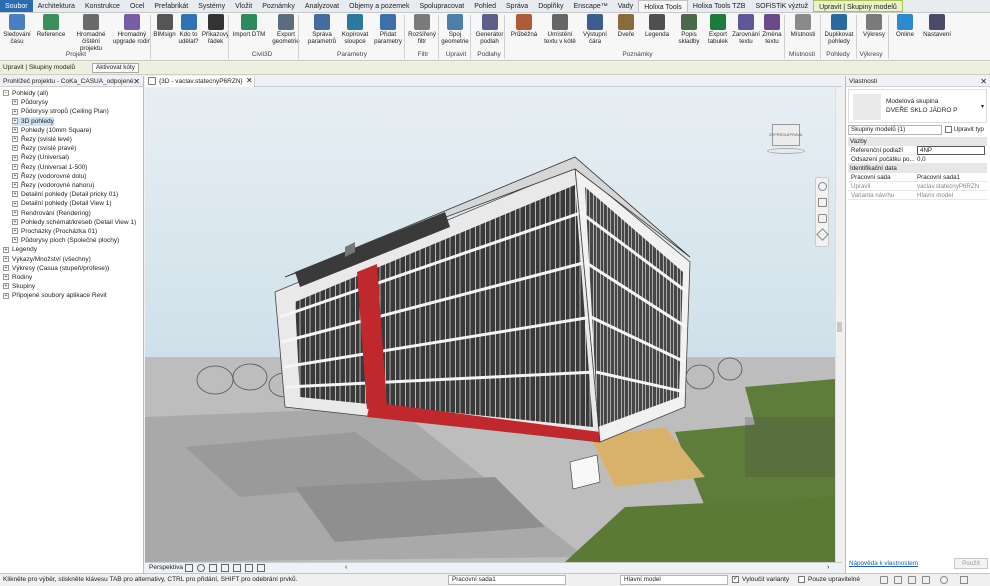 The height and width of the screenshot is (586, 990). Describe the element at coordinates (964, 580) in the screenshot. I see `filter-icon` at that location.